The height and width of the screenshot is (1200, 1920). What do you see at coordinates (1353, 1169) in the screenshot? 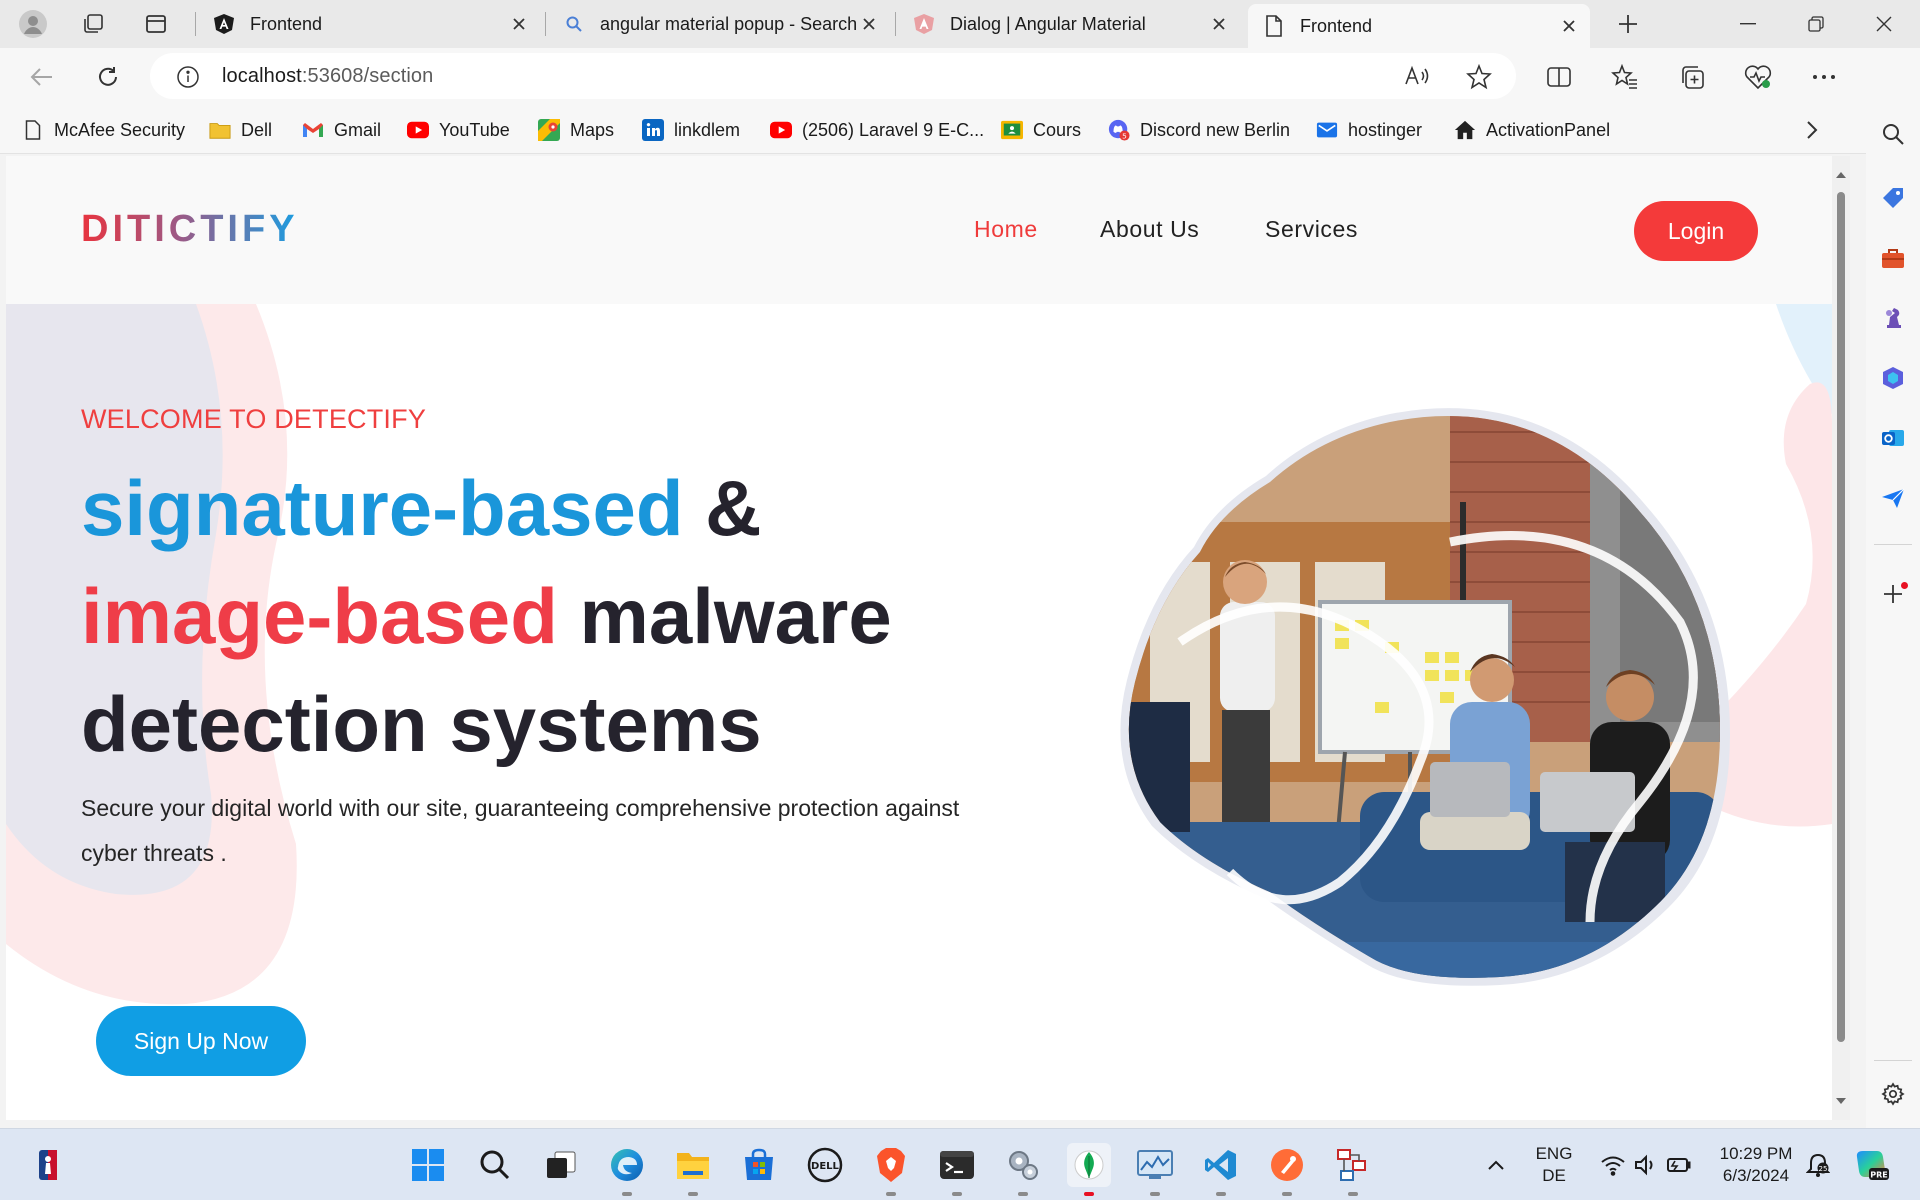
I see `network-tool-icon` at bounding box center [1353, 1169].